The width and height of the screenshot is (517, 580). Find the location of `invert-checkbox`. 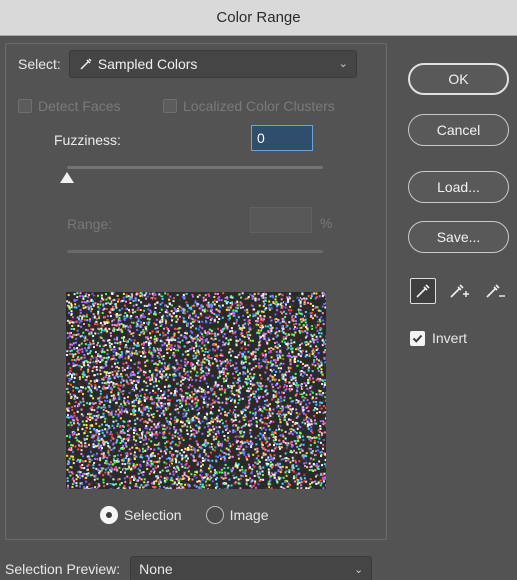

invert-checkbox is located at coordinates (417, 338).